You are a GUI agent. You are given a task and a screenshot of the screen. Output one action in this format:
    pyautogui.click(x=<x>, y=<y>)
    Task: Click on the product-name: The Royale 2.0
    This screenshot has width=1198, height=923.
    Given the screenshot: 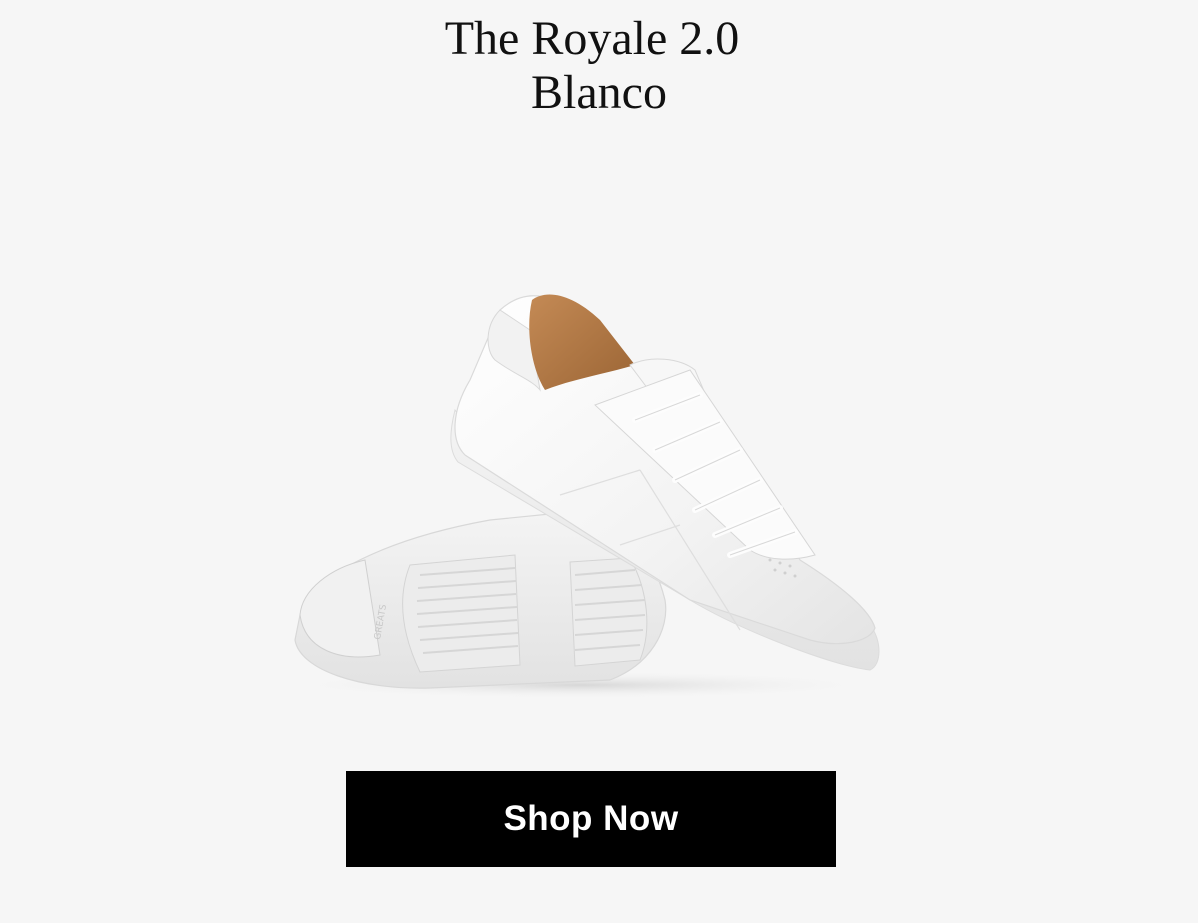 What is the action you would take?
    pyautogui.click(x=592, y=38)
    